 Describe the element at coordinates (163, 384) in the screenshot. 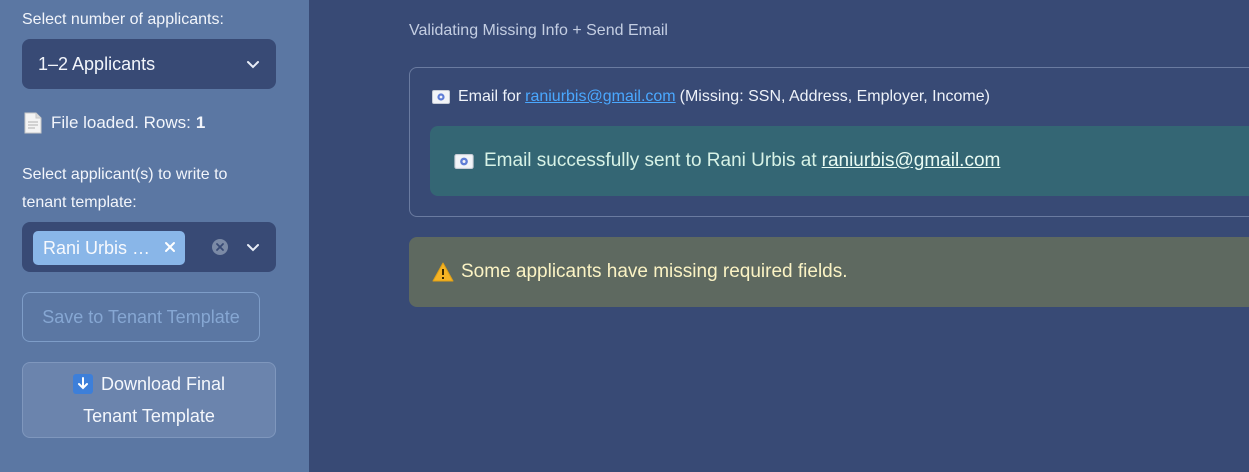

I see `download-button-label-line1: Download Final` at that location.